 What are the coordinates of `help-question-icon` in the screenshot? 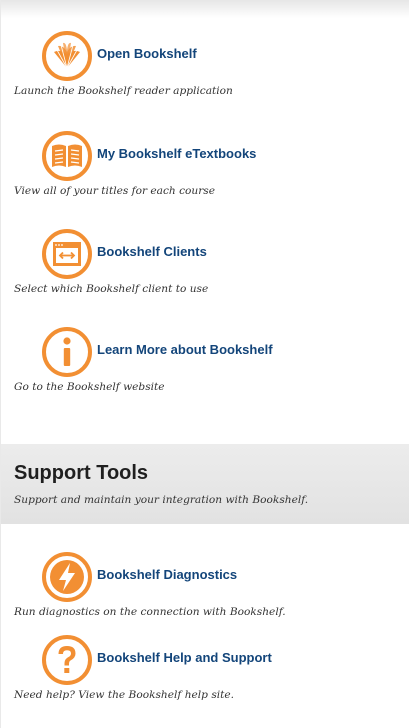 It's located at (67, 660).